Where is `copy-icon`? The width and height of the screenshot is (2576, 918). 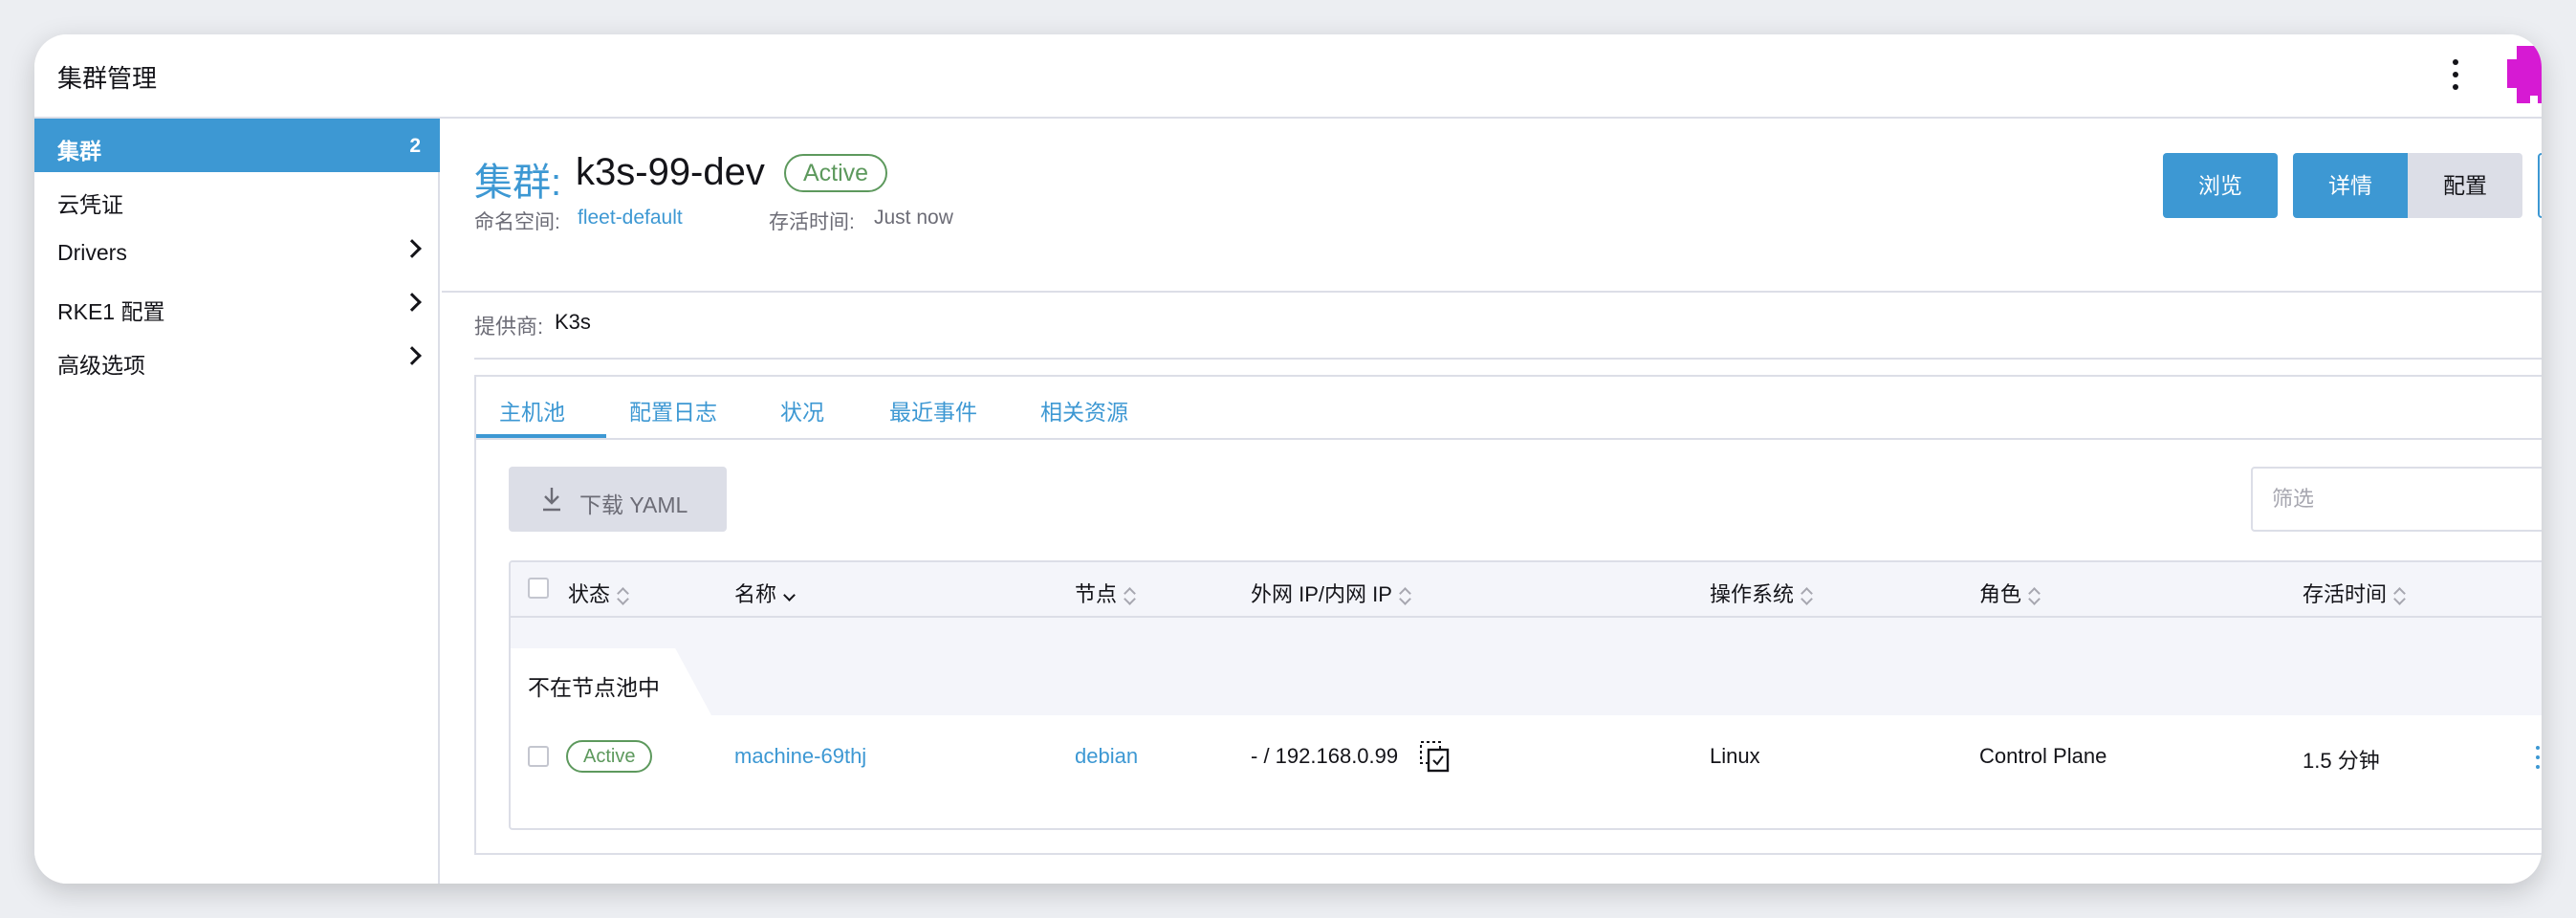 copy-icon is located at coordinates (1434, 757).